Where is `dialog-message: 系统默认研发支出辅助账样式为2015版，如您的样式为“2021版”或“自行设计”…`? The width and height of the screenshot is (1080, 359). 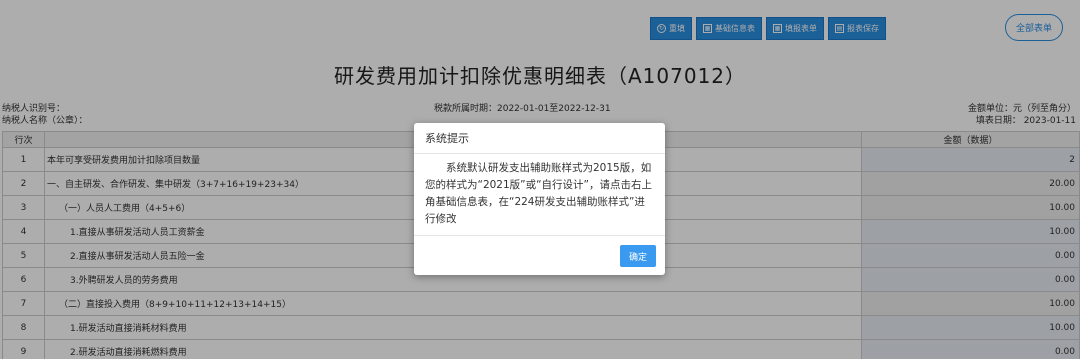
dialog-message: 系统默认研发支出辅助账样式为2015版，如您的样式为“2021版”或“自行设计”… is located at coordinates (539, 195).